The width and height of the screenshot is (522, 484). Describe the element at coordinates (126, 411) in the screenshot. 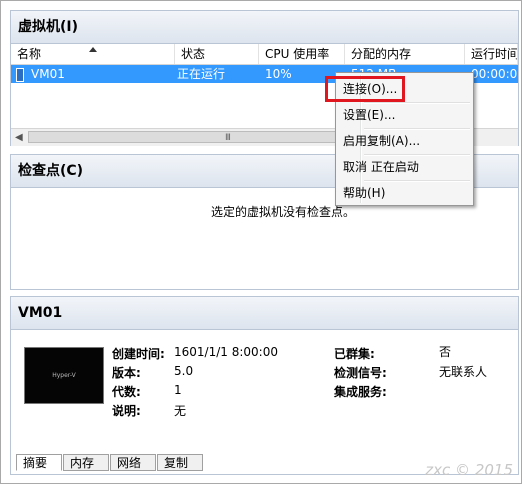

I see `notes-label: 说明:` at that location.